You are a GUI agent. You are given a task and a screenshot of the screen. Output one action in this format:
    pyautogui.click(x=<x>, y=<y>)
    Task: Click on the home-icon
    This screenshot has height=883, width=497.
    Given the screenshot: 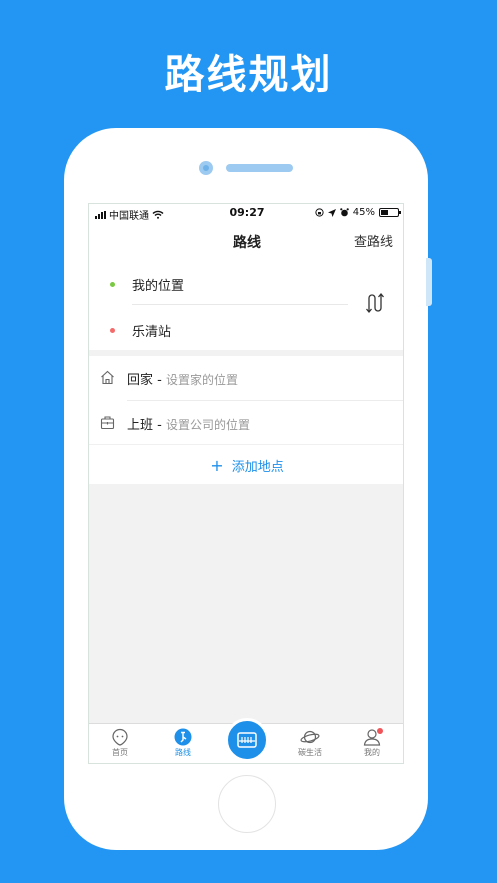 What is the action you would take?
    pyautogui.click(x=107, y=377)
    